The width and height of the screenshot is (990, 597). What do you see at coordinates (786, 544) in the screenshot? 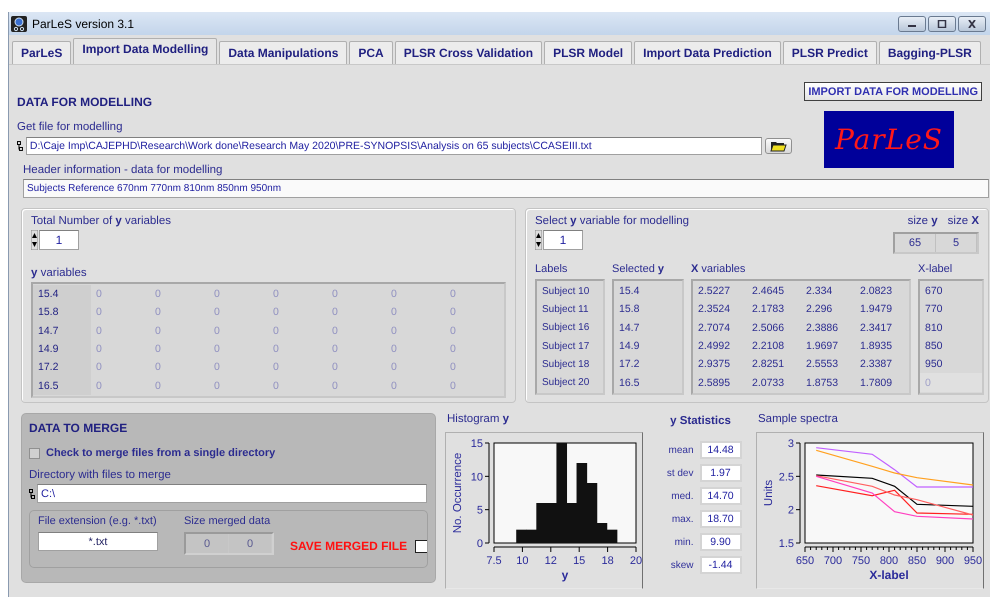
I see `tick-label: 1.5` at bounding box center [786, 544].